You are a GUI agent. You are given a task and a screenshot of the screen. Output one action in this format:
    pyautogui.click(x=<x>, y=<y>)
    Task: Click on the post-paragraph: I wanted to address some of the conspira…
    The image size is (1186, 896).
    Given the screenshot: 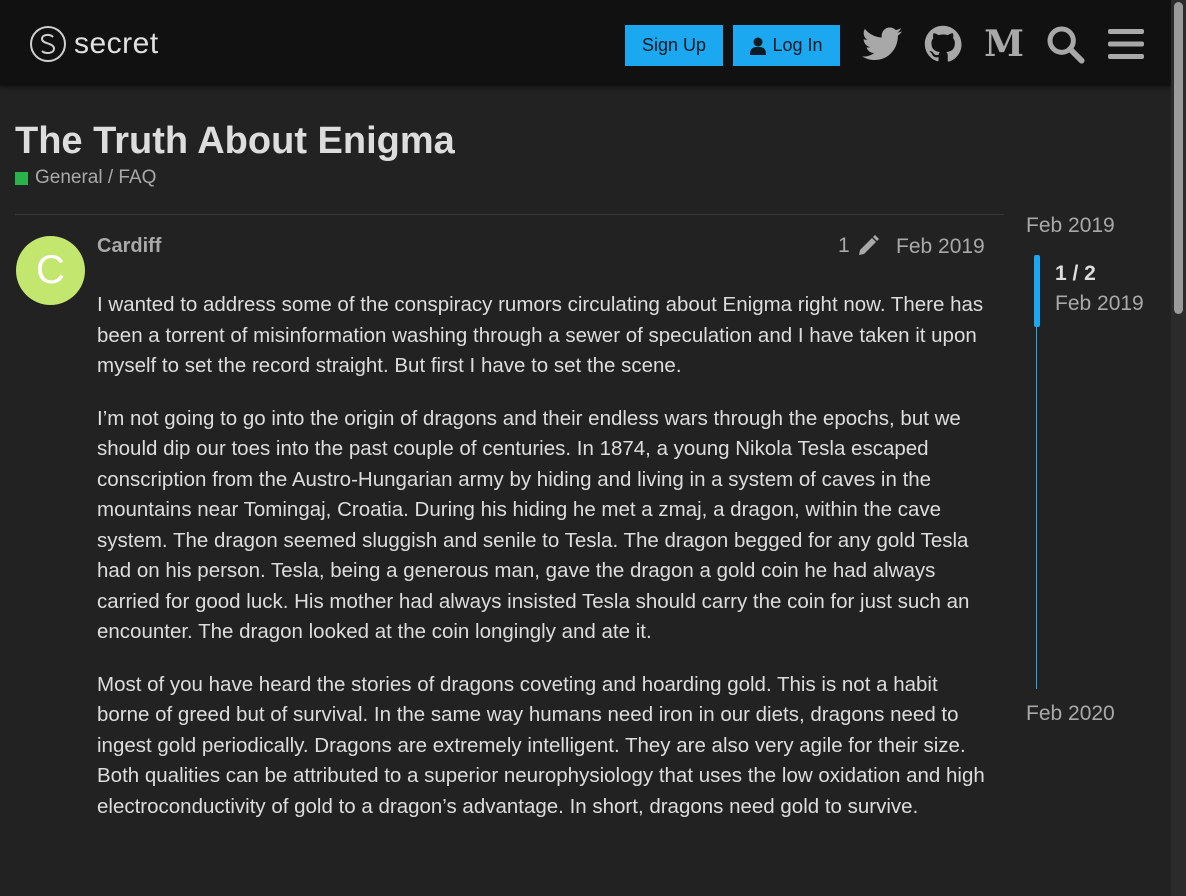 What is the action you would take?
    pyautogui.click(x=540, y=335)
    